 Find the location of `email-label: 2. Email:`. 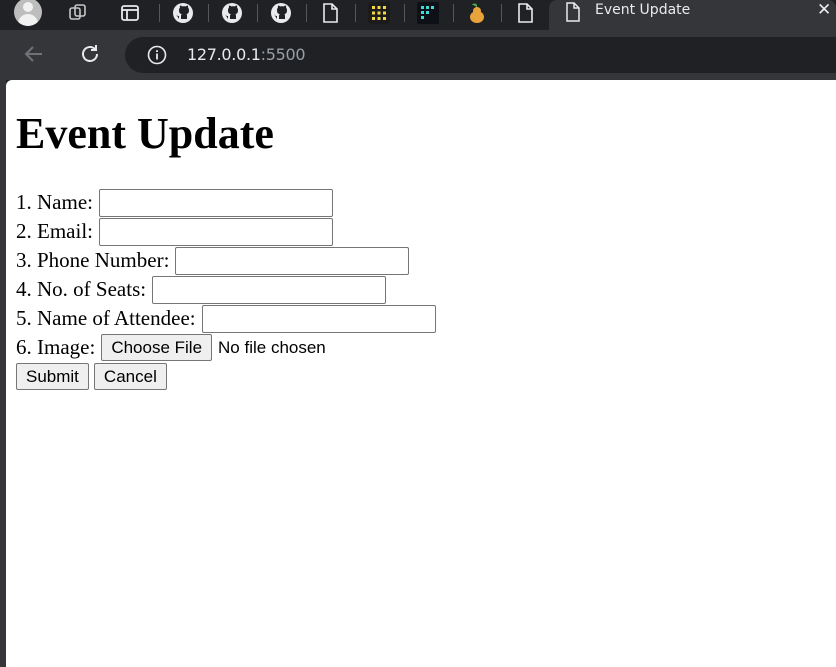

email-label: 2. Email: is located at coordinates (54, 231).